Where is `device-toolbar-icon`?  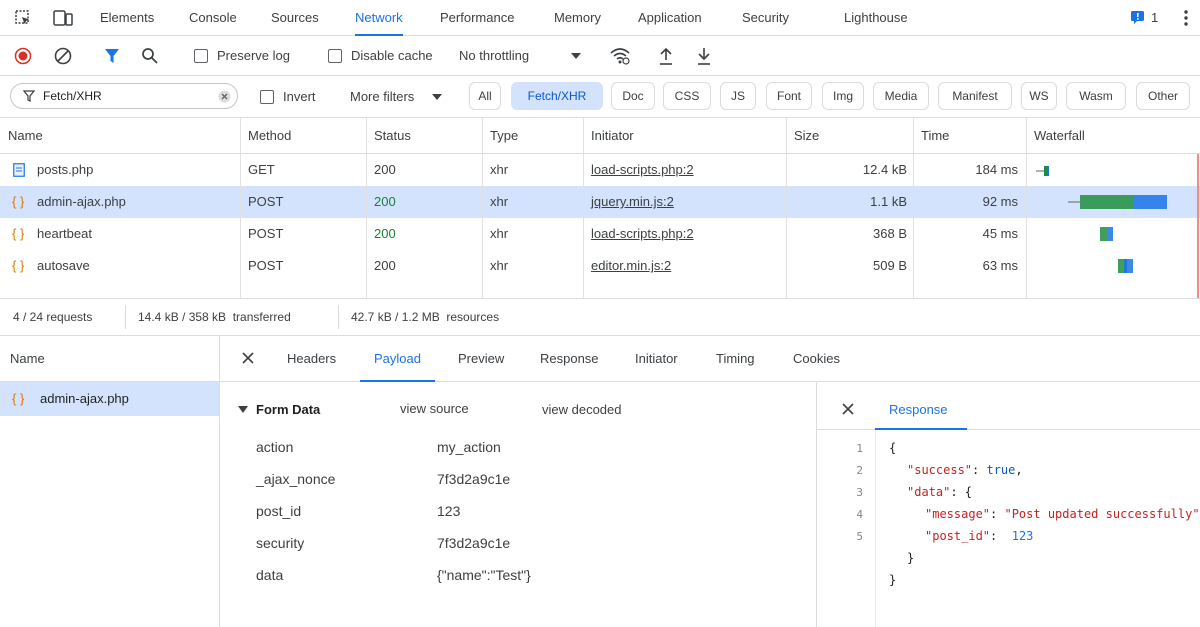
device-toolbar-icon is located at coordinates (63, 18).